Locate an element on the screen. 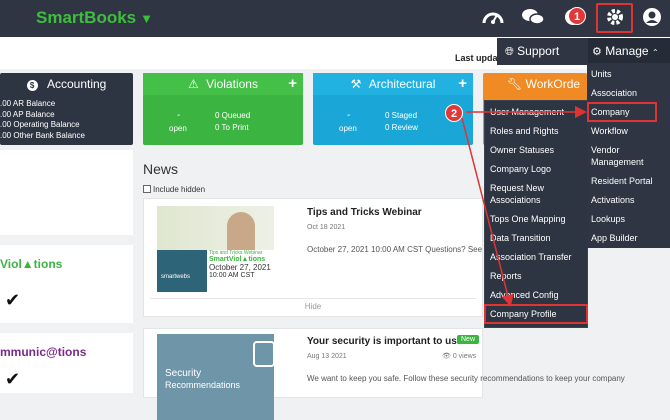  right-edge-panel is located at coordinates (663, 317).